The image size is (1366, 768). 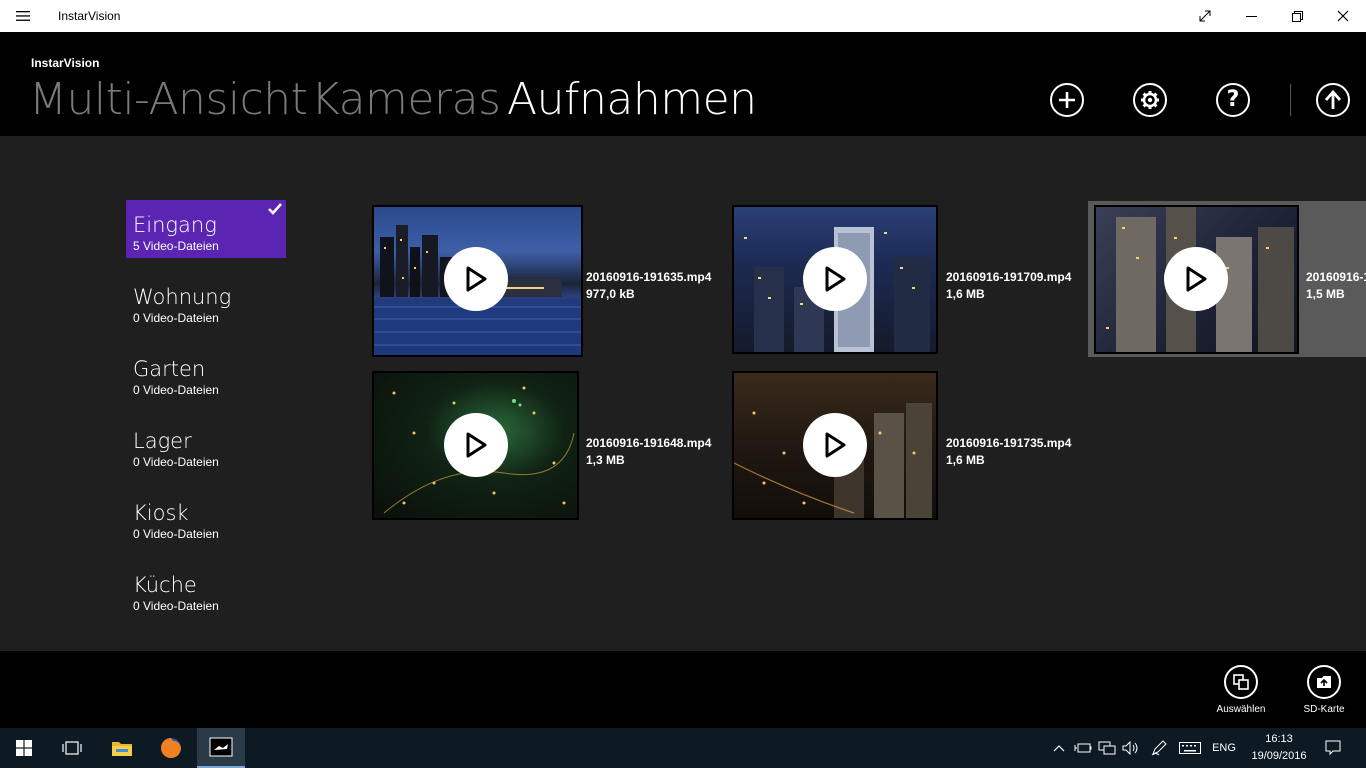 What do you see at coordinates (1159, 748) in the screenshot?
I see `pen-icon` at bounding box center [1159, 748].